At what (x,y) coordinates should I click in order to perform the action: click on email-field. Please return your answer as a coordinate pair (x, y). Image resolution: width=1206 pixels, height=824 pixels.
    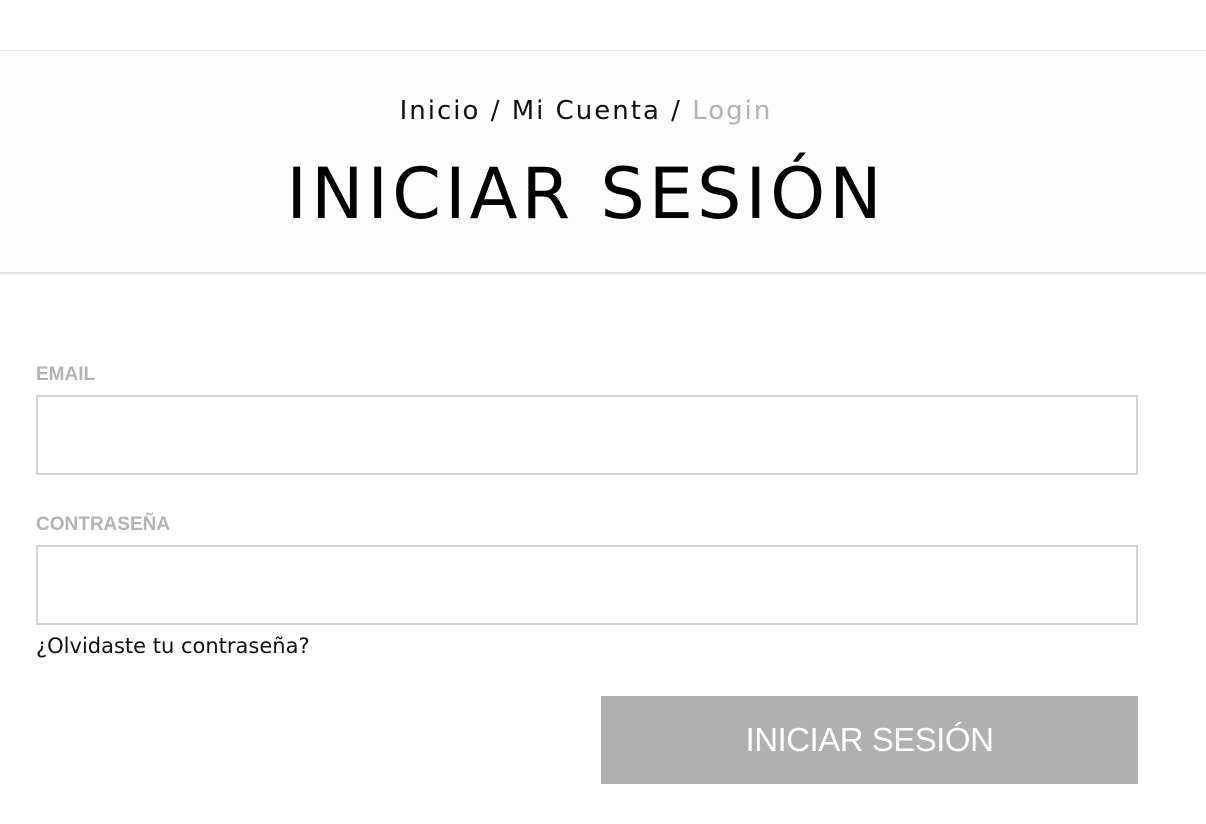
    Looking at the image, I should click on (587, 435).